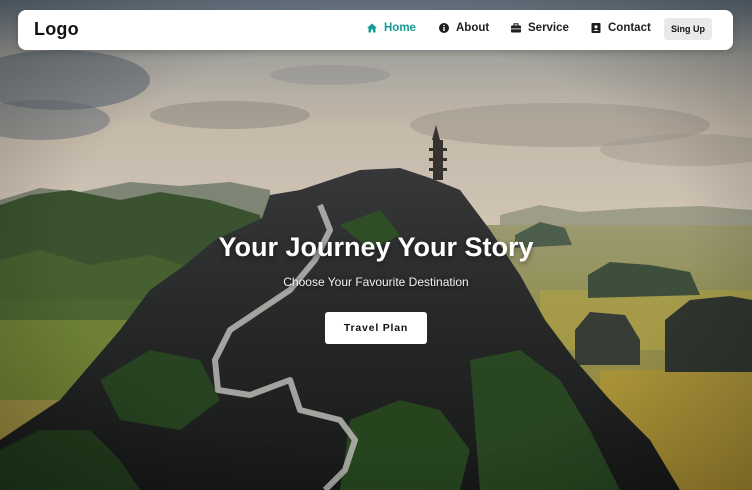 This screenshot has width=752, height=490. What do you see at coordinates (596, 28) in the screenshot?
I see `contact-card-icon` at bounding box center [596, 28].